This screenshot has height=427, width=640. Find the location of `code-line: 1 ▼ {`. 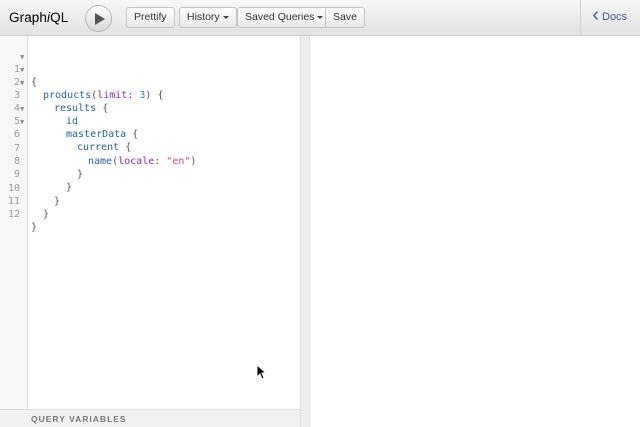

code-line: 1 ▼ { is located at coordinates (18, 69).